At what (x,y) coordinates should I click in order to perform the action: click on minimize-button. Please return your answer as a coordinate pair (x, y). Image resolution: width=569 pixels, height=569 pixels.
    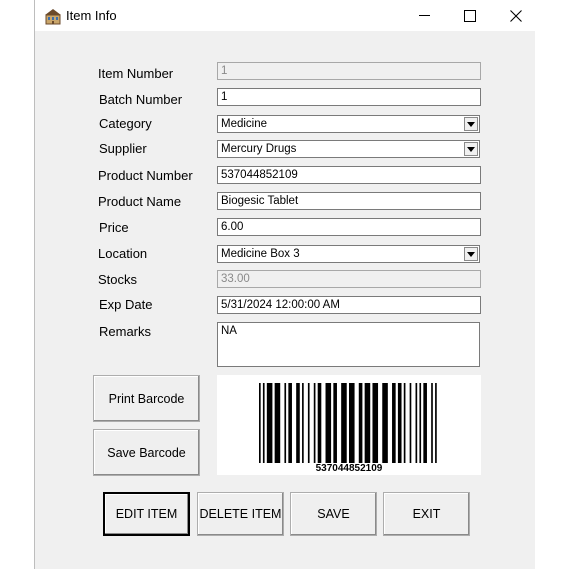
    Looking at the image, I should click on (424, 15).